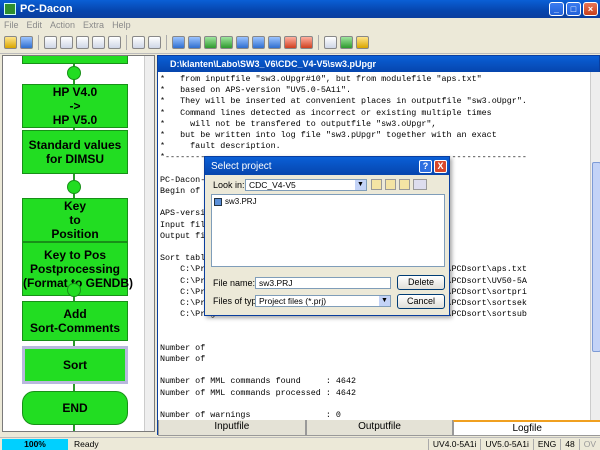  Describe the element at coordinates (234, 283) in the screenshot. I see `filename-label: File name:` at that location.